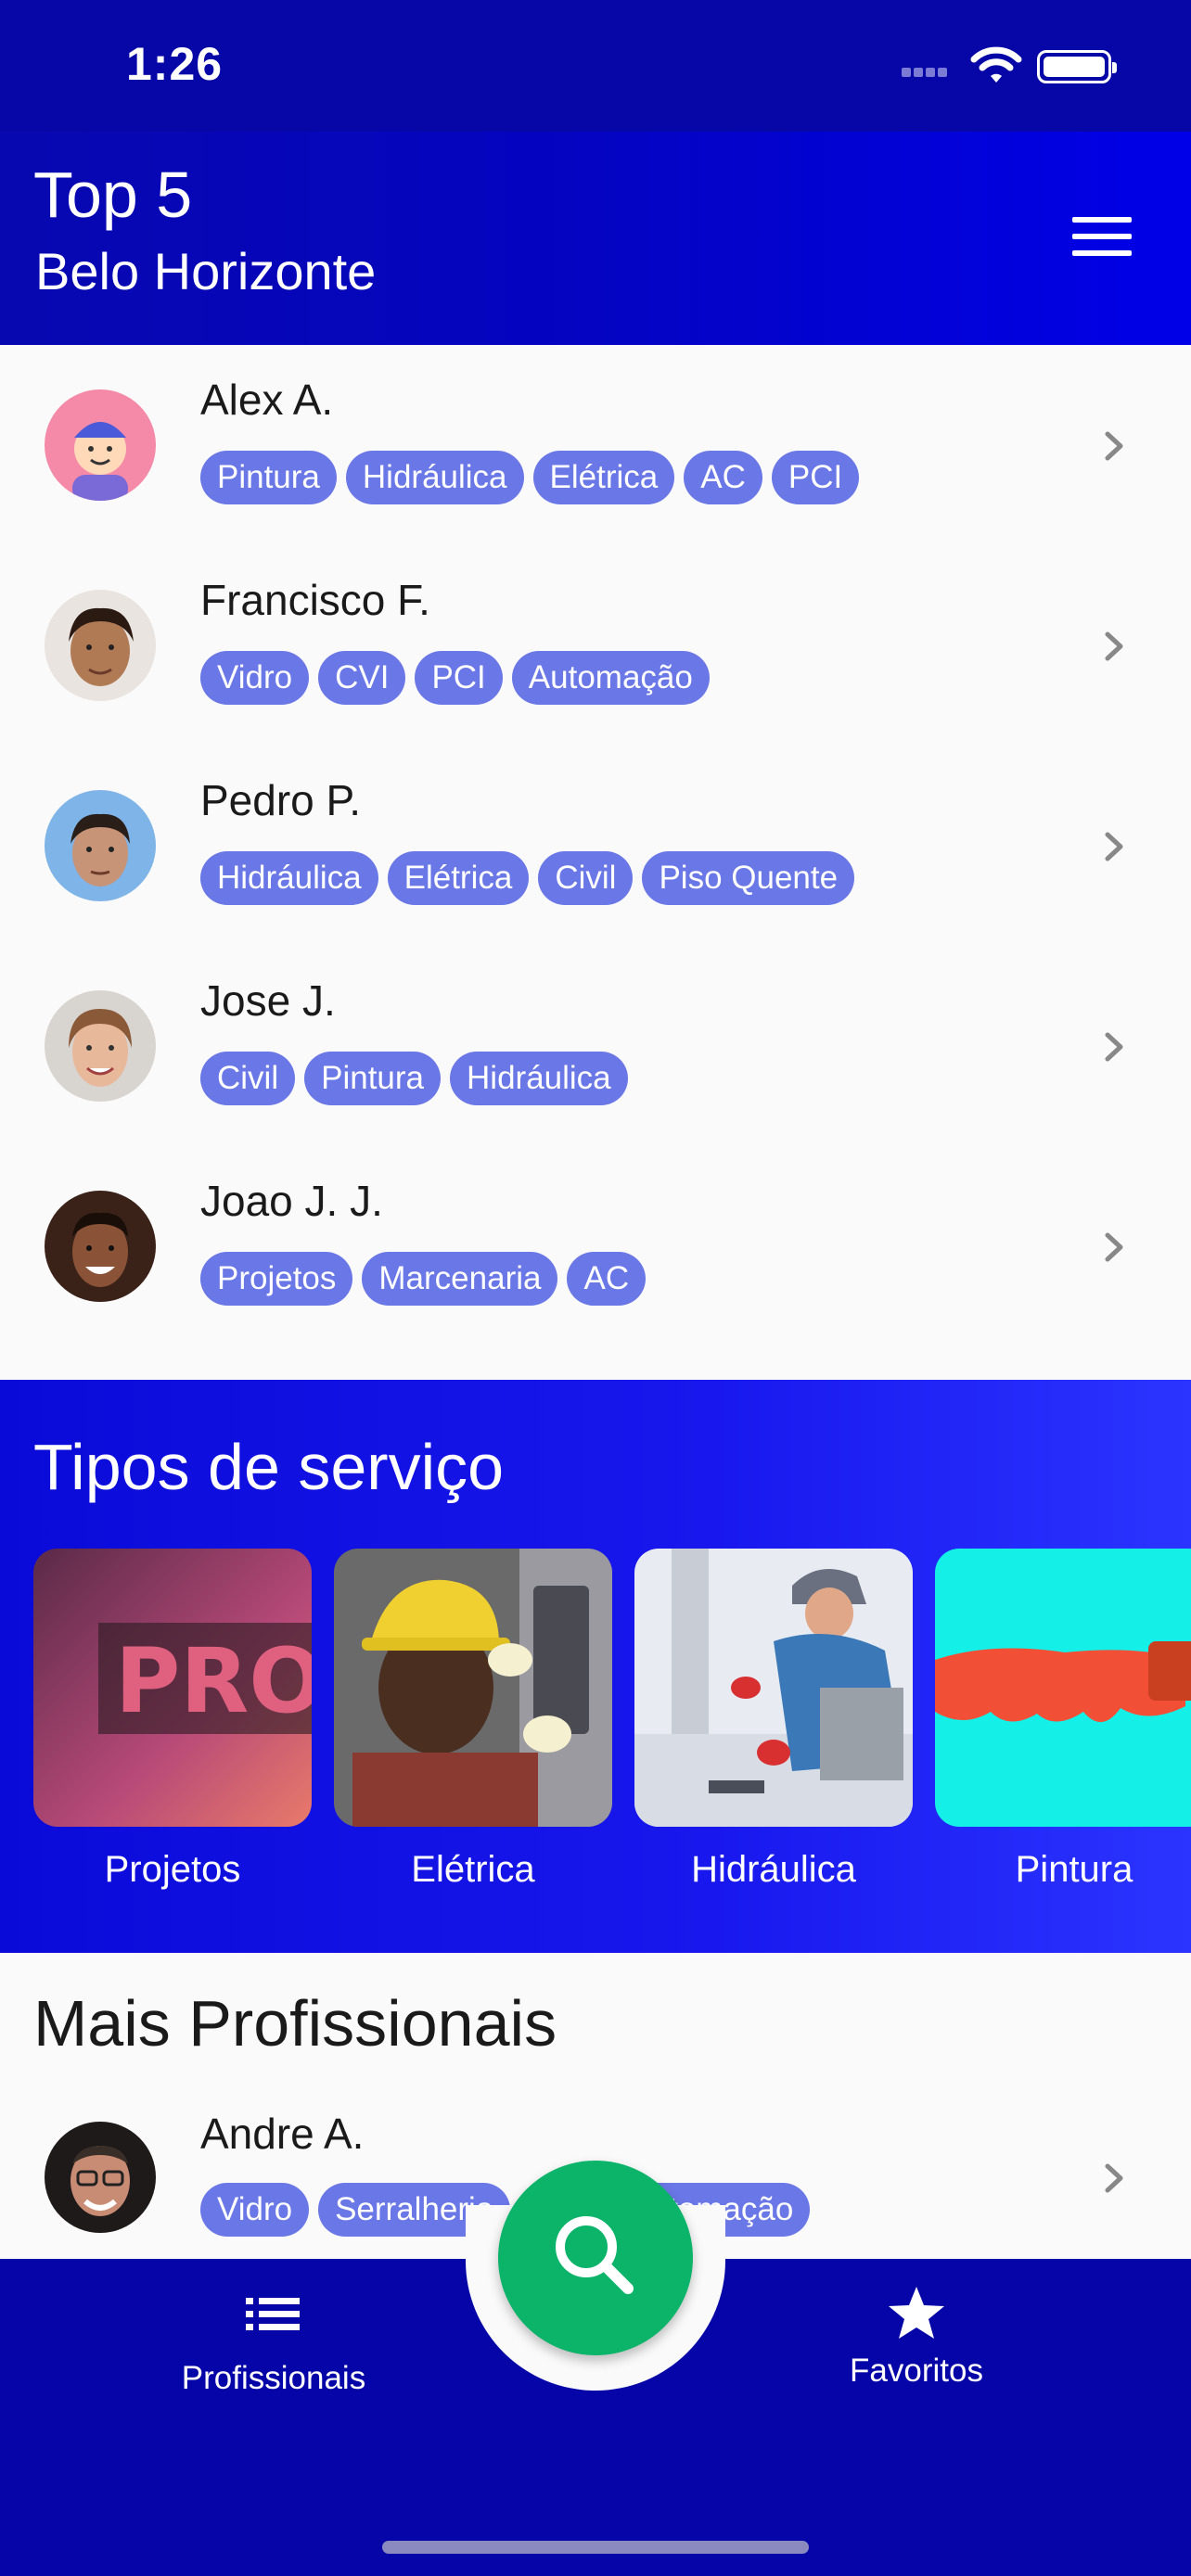  I want to click on tag-list: Vidro CVI PCI Automação, so click(455, 678).